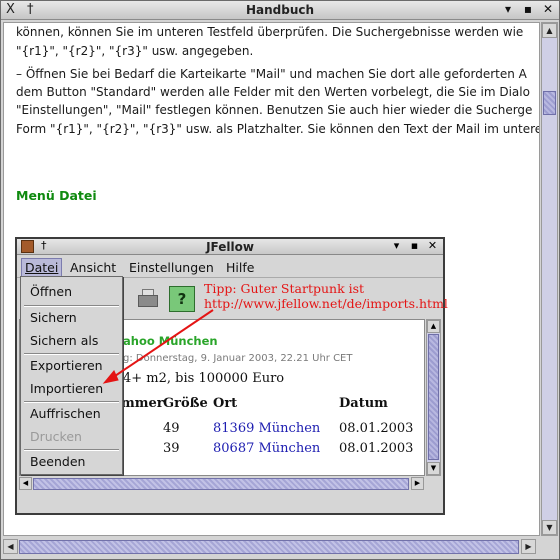 The height and width of the screenshot is (560, 560). What do you see at coordinates (185, 403) in the screenshot?
I see `column-header: Größe` at bounding box center [185, 403].